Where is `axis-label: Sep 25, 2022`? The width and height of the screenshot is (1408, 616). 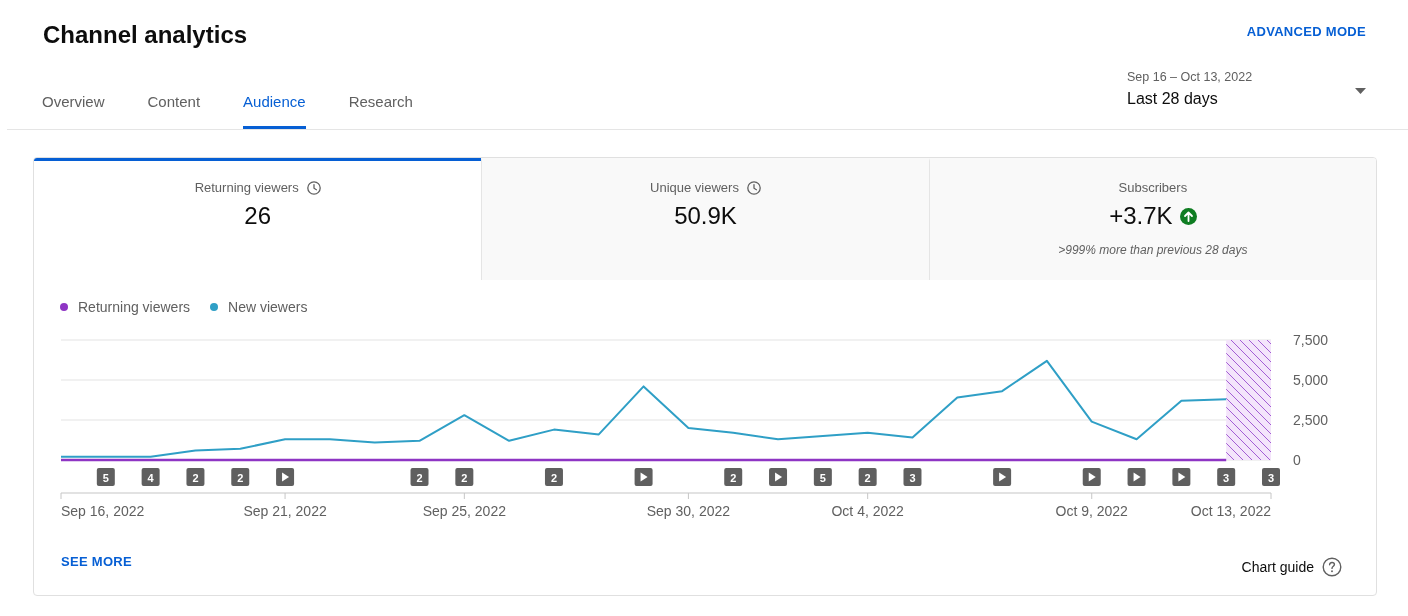 axis-label: Sep 25, 2022 is located at coordinates (464, 511).